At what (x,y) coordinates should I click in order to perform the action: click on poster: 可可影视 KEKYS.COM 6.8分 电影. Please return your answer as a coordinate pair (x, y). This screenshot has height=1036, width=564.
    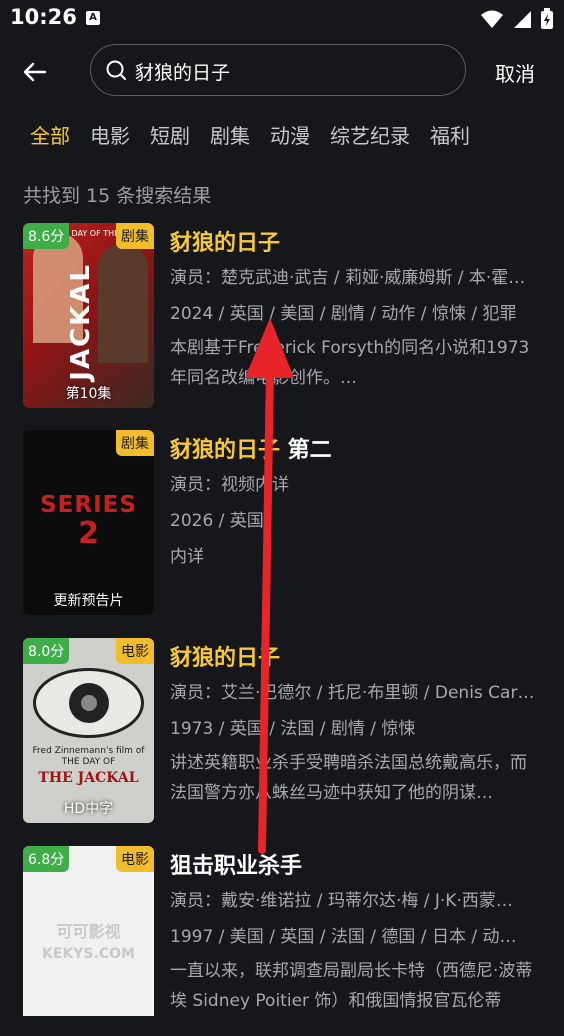
    Looking at the image, I should click on (88, 931).